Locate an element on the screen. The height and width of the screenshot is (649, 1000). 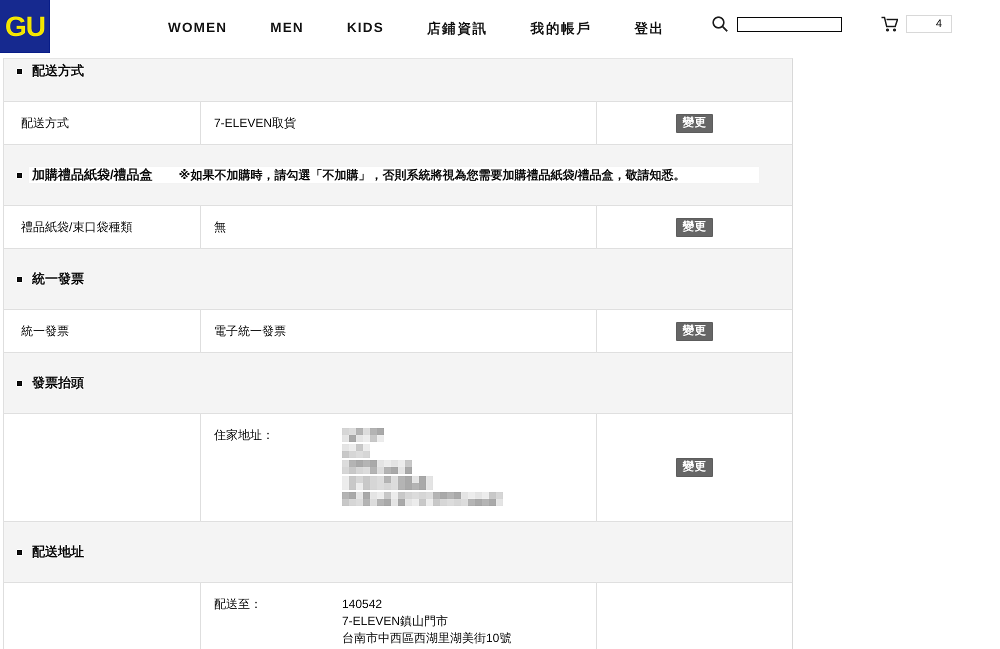
nav-link: 登出 is located at coordinates (649, 29).